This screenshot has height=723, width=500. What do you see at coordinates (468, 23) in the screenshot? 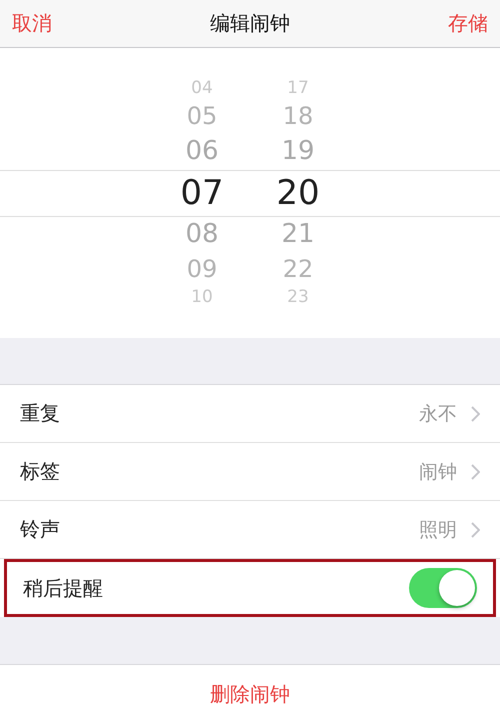
I see `save-button: 存储` at bounding box center [468, 23].